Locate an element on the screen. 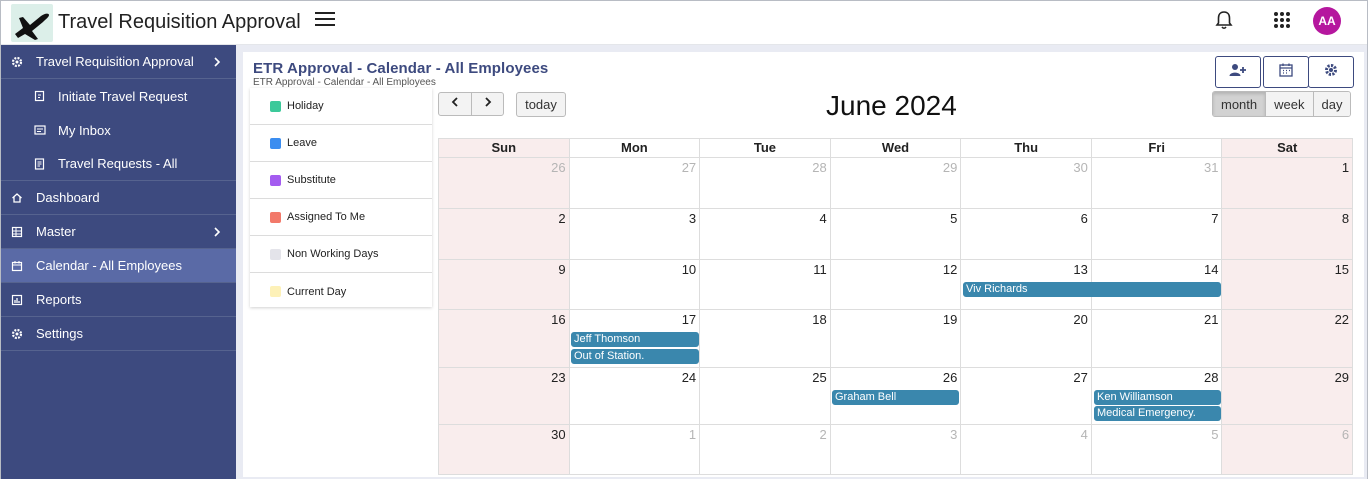  today-button: today is located at coordinates (541, 104).